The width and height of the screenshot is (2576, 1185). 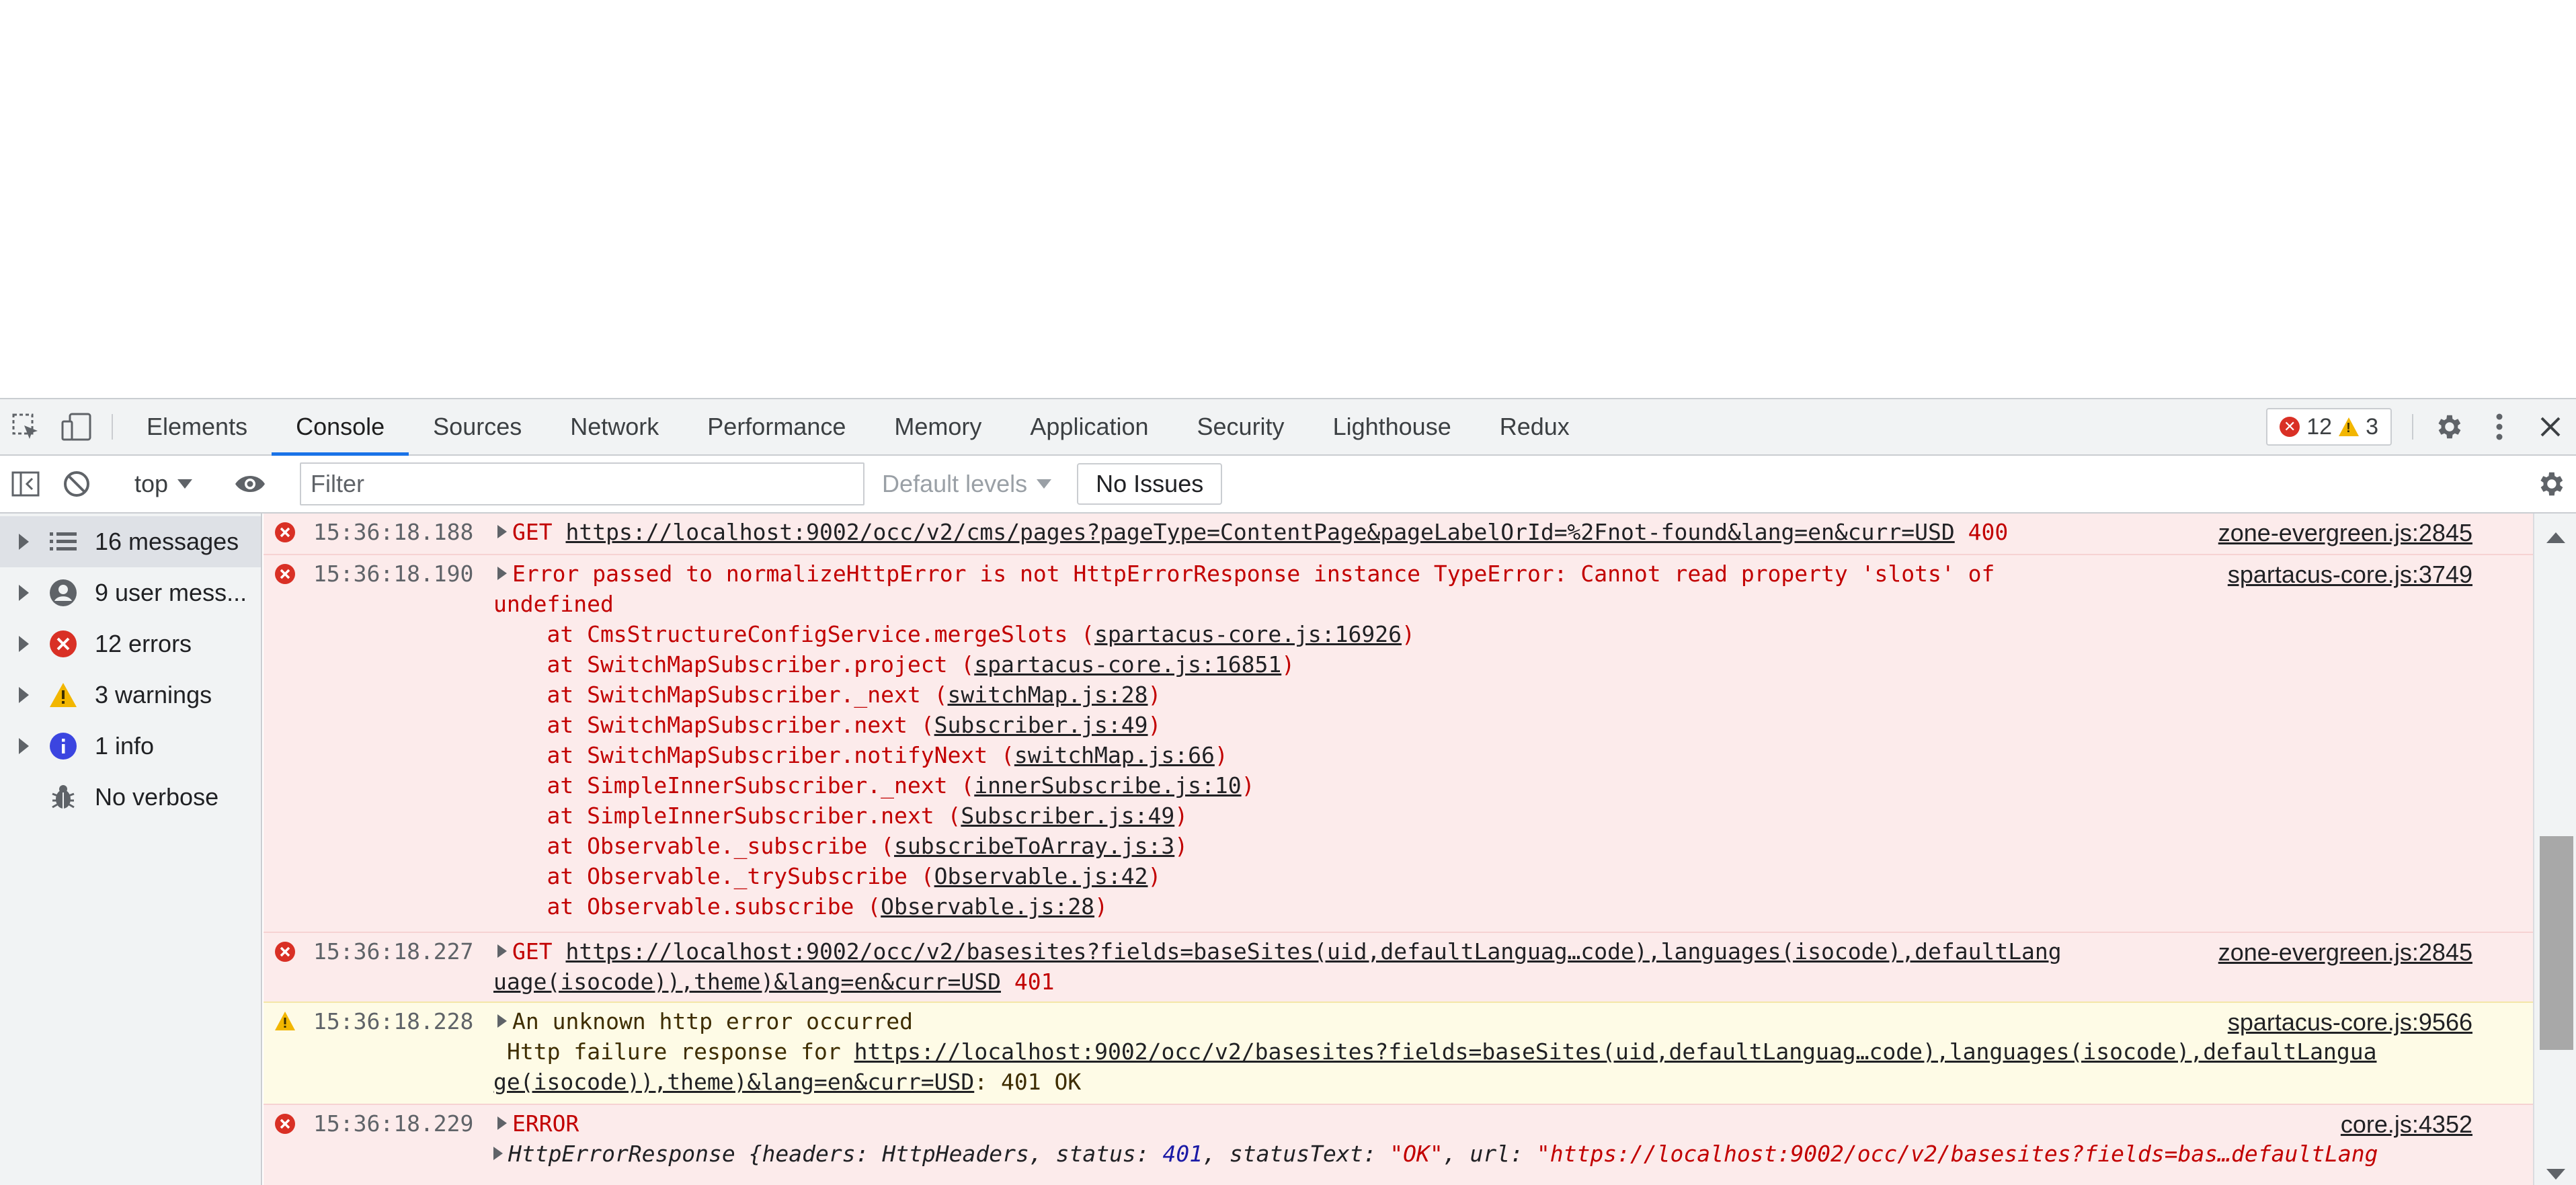 What do you see at coordinates (2550, 427) in the screenshot?
I see `close-devtools-icon` at bounding box center [2550, 427].